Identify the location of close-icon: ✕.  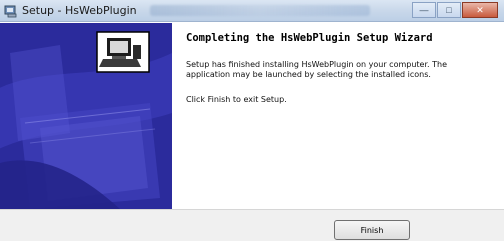
(480, 9).